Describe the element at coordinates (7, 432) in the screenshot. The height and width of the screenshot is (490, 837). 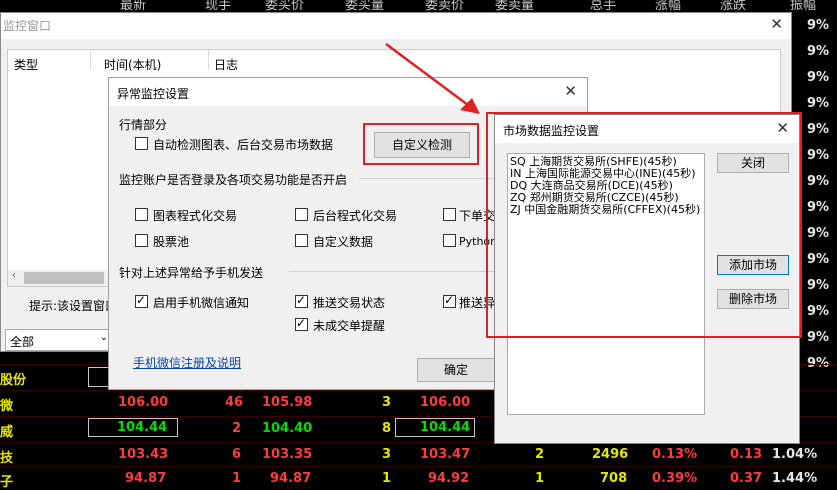
I see `stock-name: 威` at that location.